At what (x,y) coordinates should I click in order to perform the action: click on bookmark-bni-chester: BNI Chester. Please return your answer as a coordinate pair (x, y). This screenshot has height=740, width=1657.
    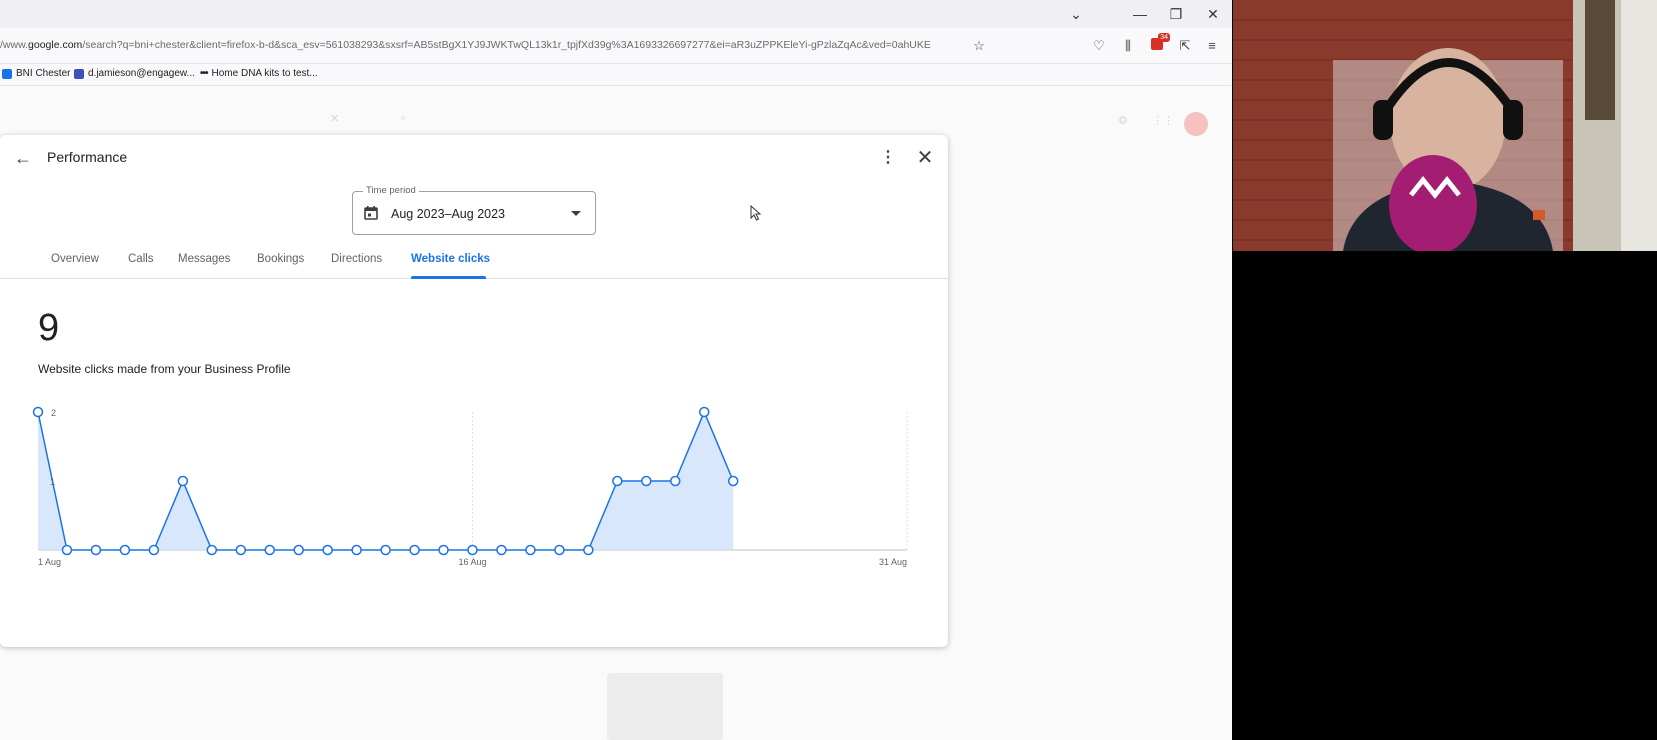
    Looking at the image, I should click on (36, 73).